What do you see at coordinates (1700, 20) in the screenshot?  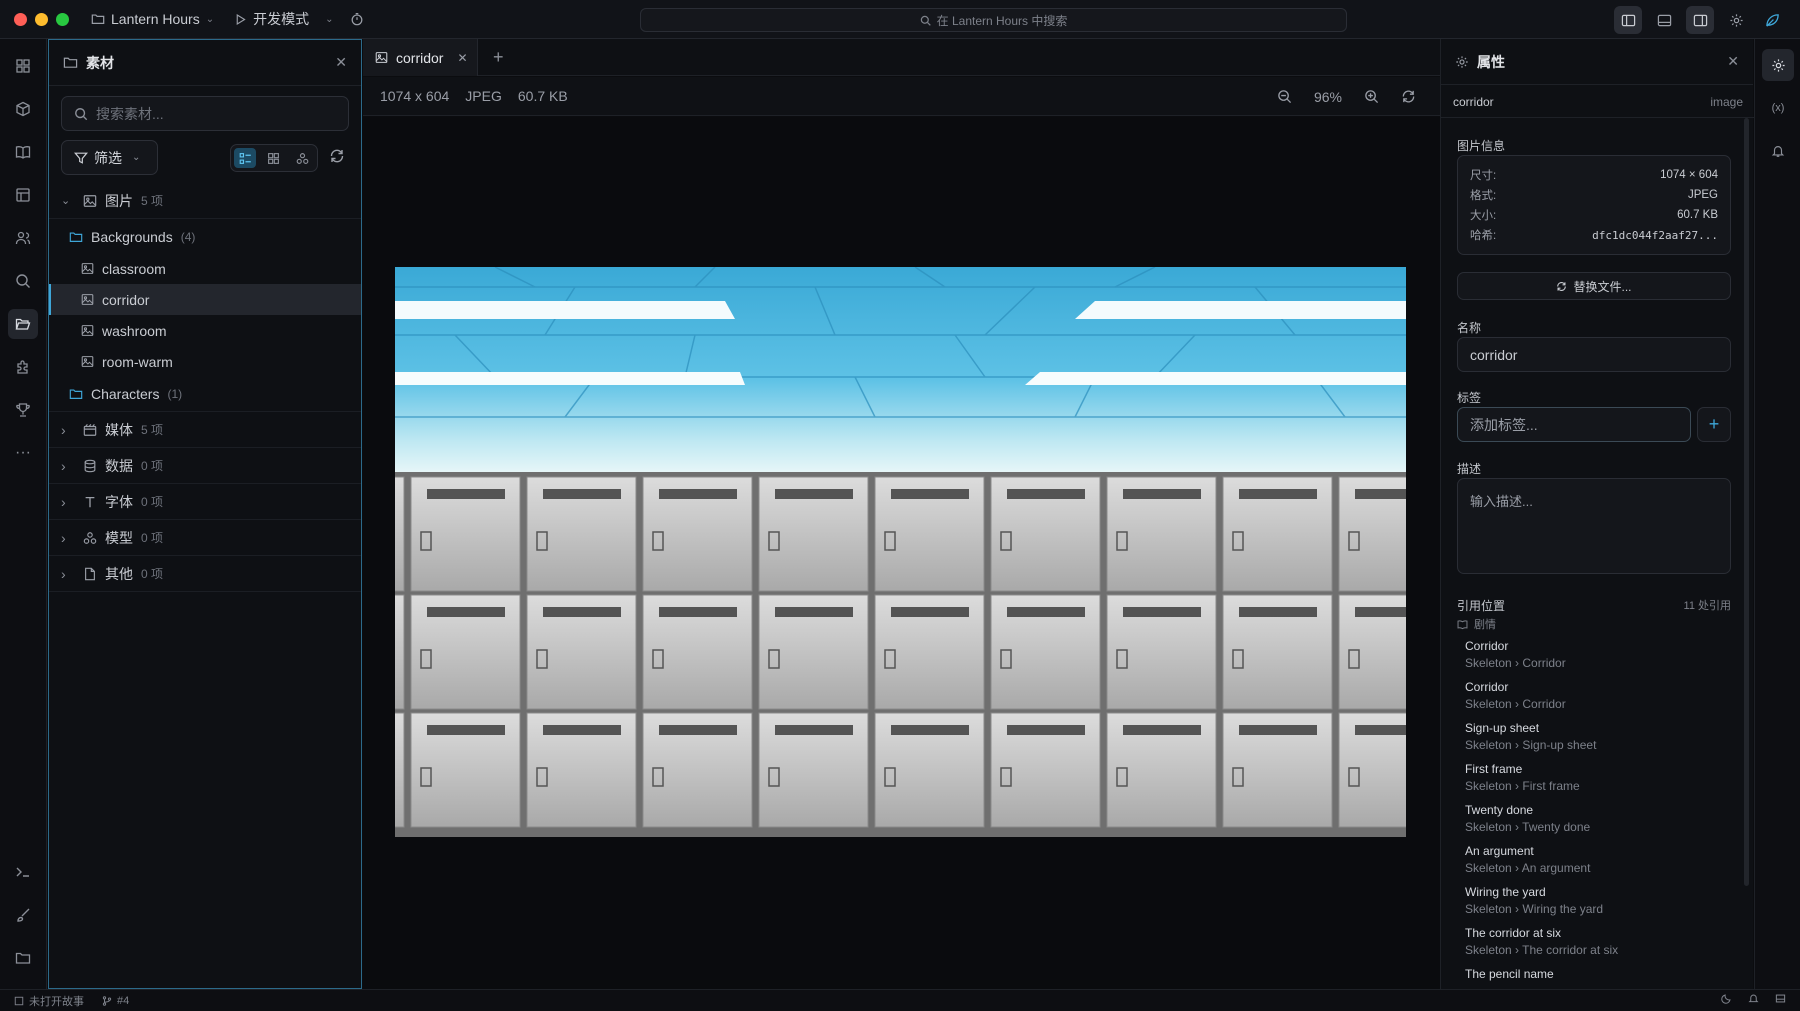 I see `toggle-right-panel-button` at bounding box center [1700, 20].